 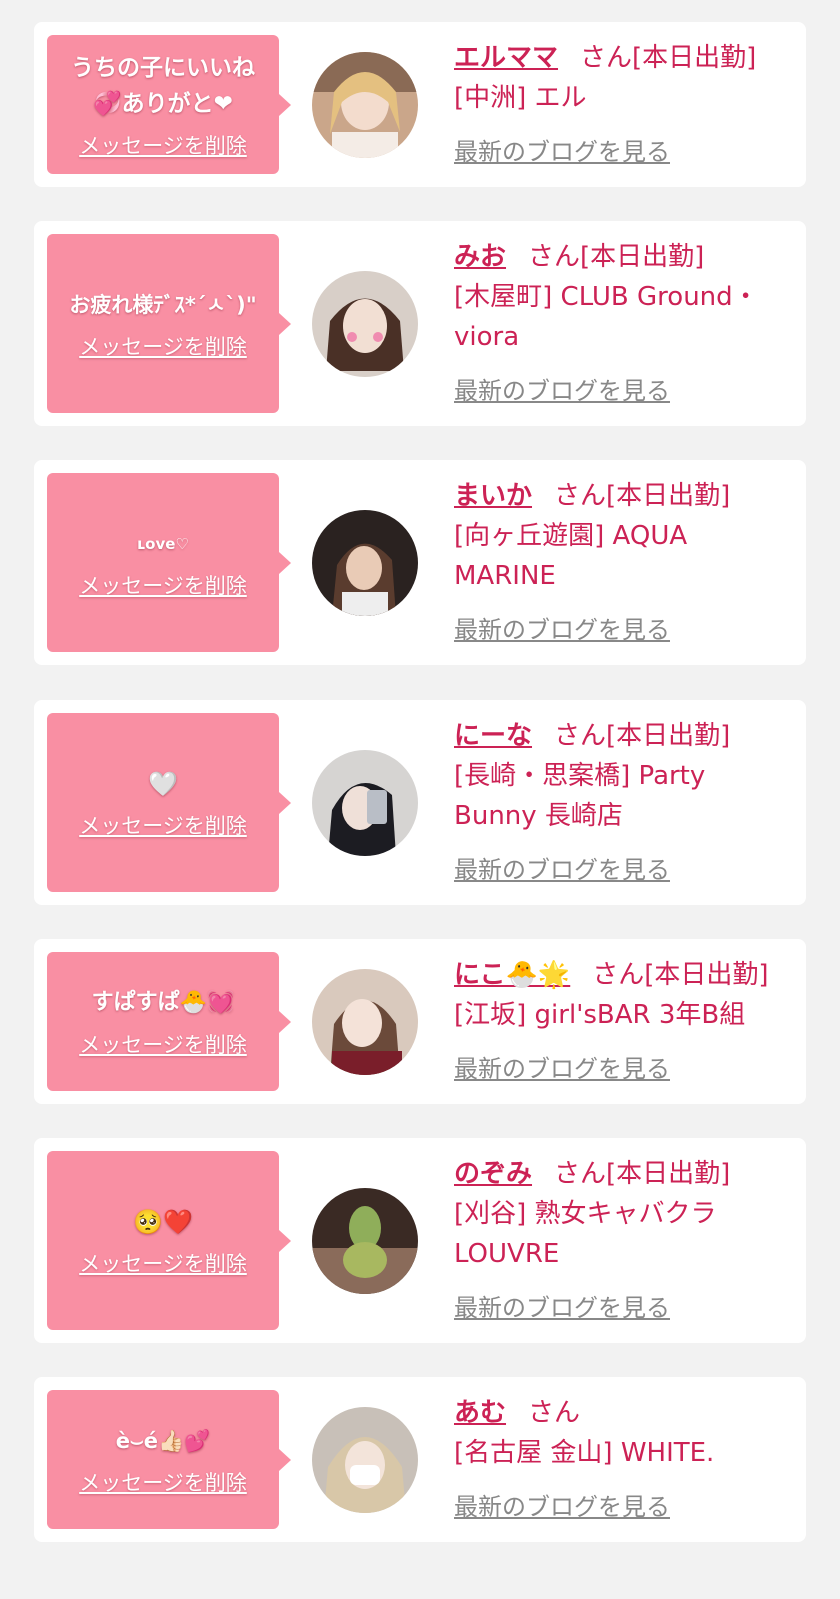 What do you see at coordinates (163, 304) in the screenshot?
I see `message-text: お疲れ様ﾃﾞｽ*´ㅅ`)"` at bounding box center [163, 304].